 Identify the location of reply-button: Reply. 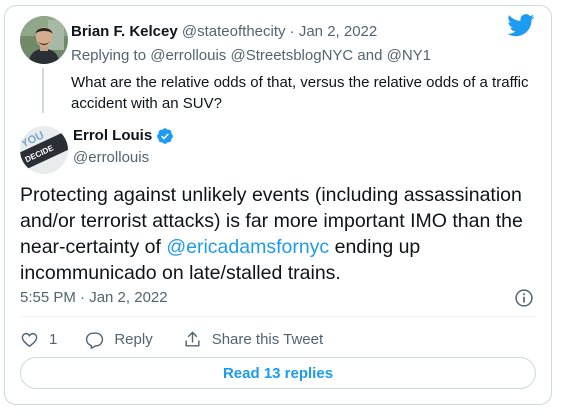
(119, 339).